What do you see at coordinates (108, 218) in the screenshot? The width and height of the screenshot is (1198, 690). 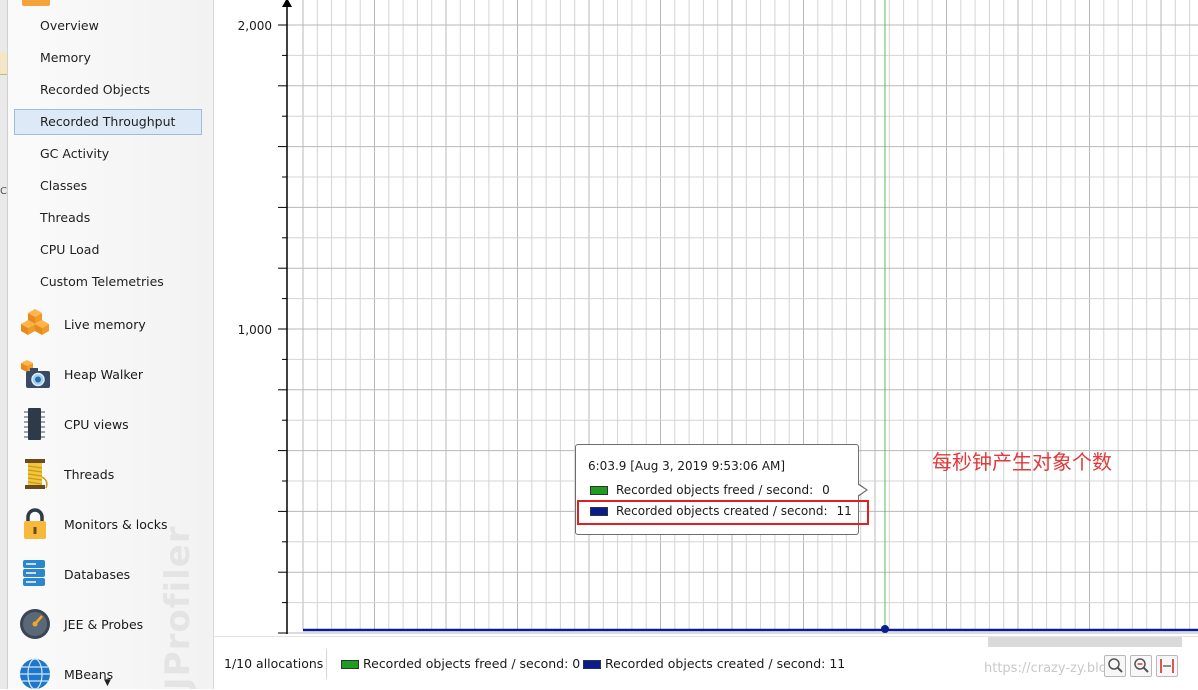 I see `nav-item-threads-telemetry: Threads` at bounding box center [108, 218].